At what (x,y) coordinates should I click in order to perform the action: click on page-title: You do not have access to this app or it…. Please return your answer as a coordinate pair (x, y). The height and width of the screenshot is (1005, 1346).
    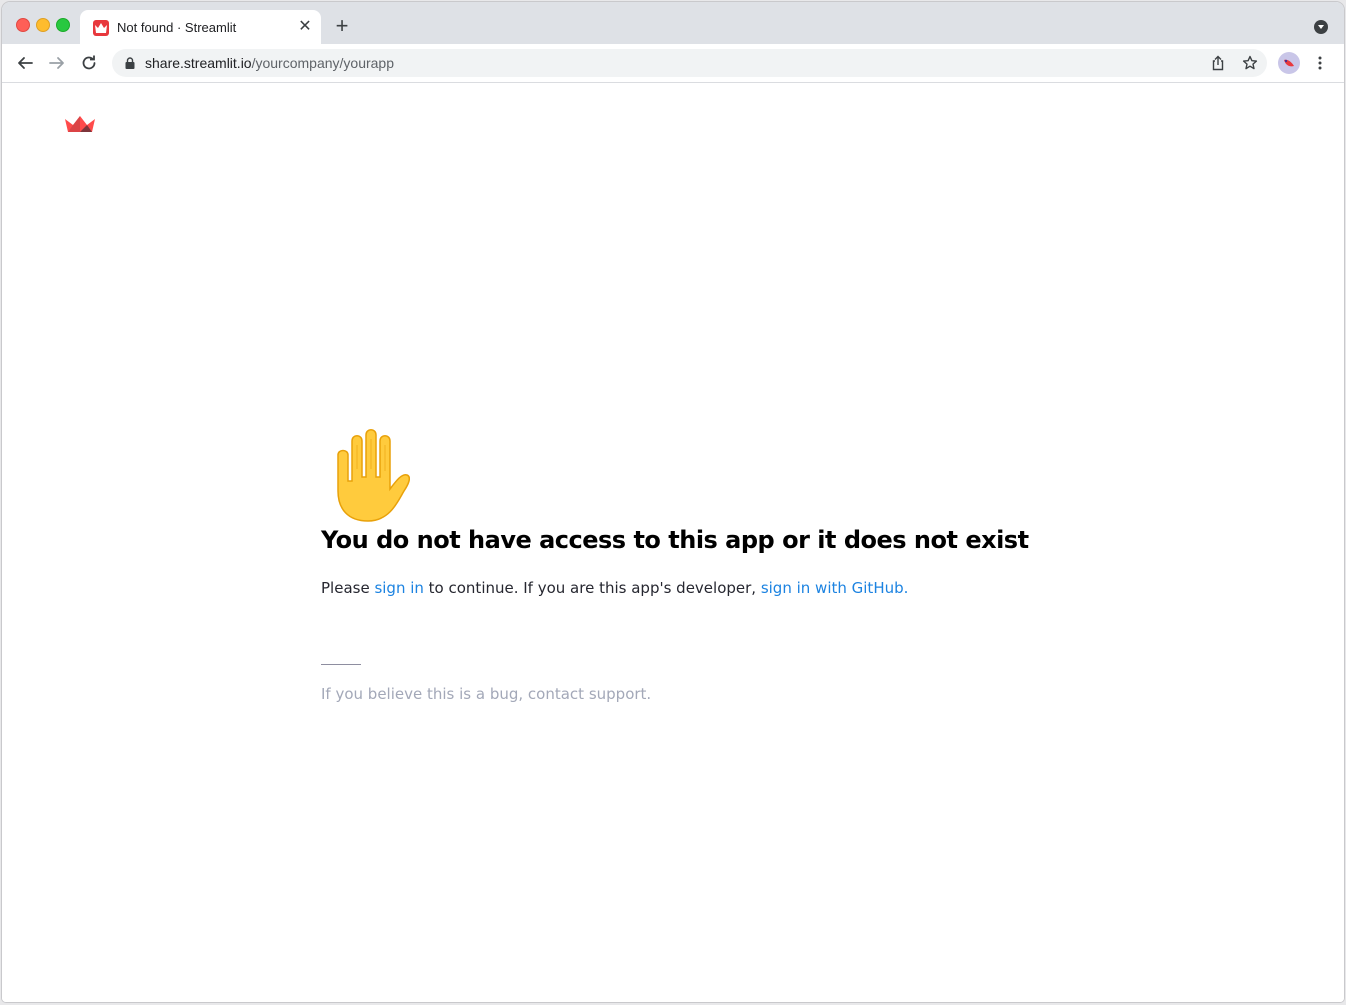
    Looking at the image, I should click on (675, 540).